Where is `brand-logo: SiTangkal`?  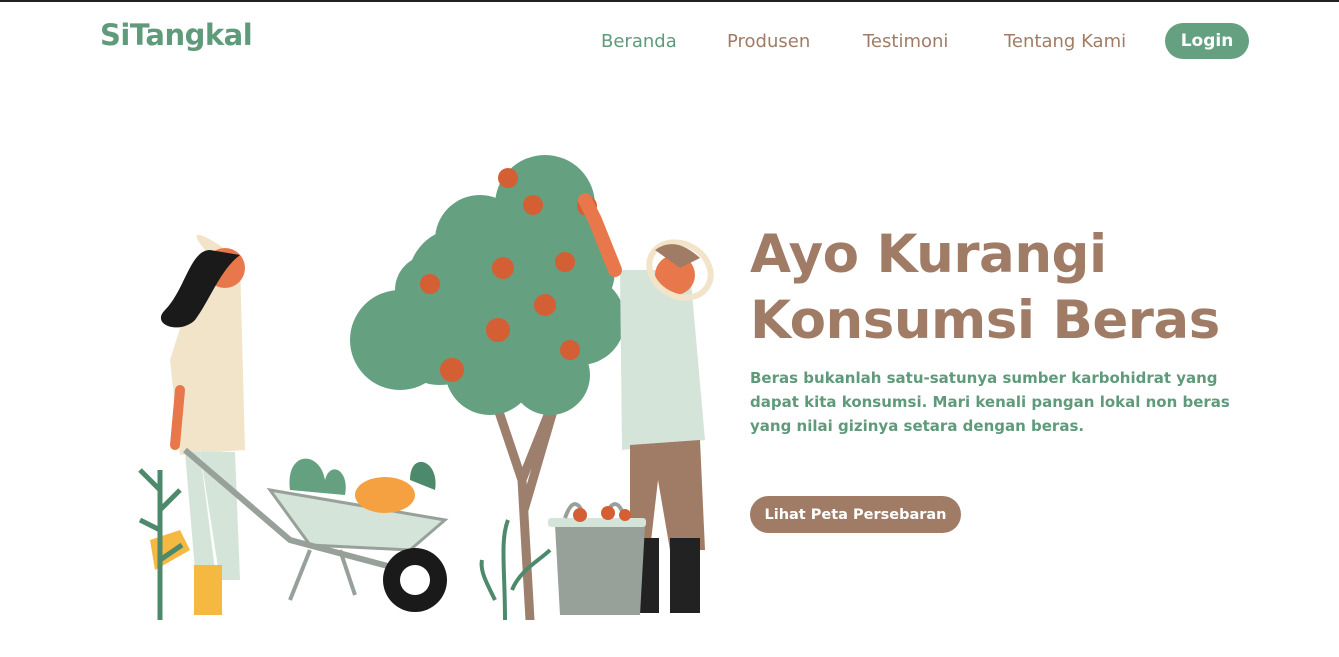
brand-logo: SiTangkal is located at coordinates (176, 35).